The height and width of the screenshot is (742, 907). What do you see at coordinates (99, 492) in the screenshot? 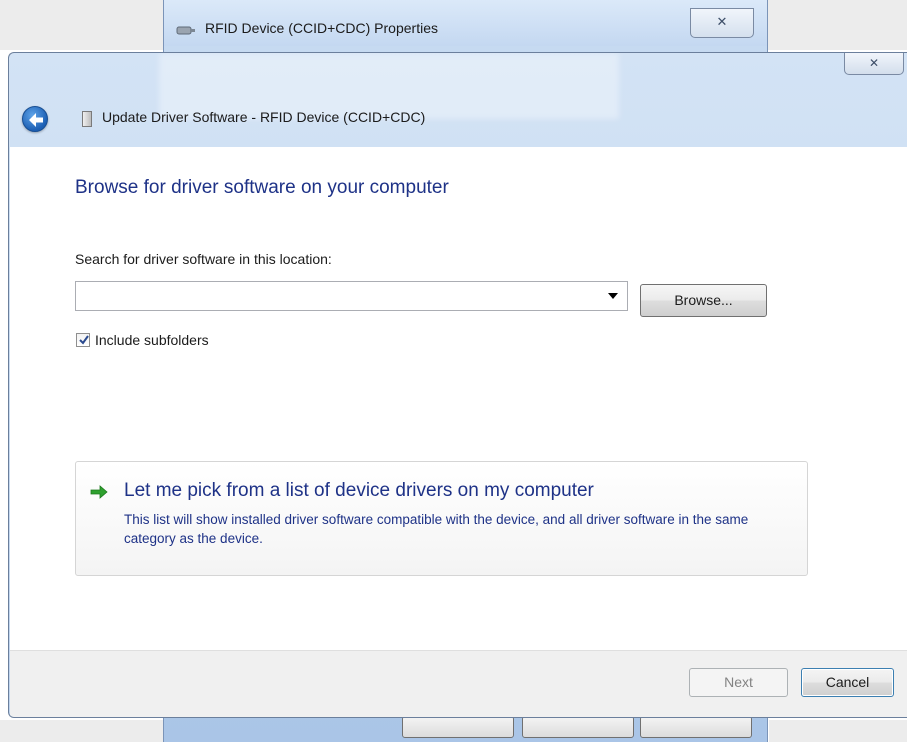
I see `green-arrow-icon` at bounding box center [99, 492].